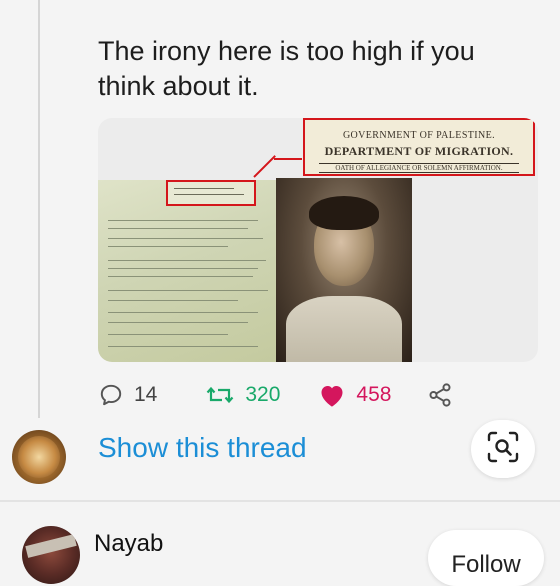 Image resolution: width=560 pixels, height=586 pixels. I want to click on tweet-actions: 14 320 458, so click(308, 395).